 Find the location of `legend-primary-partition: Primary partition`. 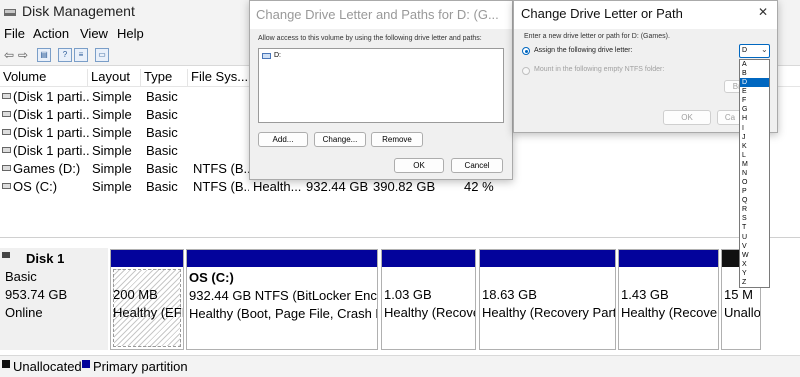

legend-primary-partition: Primary partition is located at coordinates (140, 366).